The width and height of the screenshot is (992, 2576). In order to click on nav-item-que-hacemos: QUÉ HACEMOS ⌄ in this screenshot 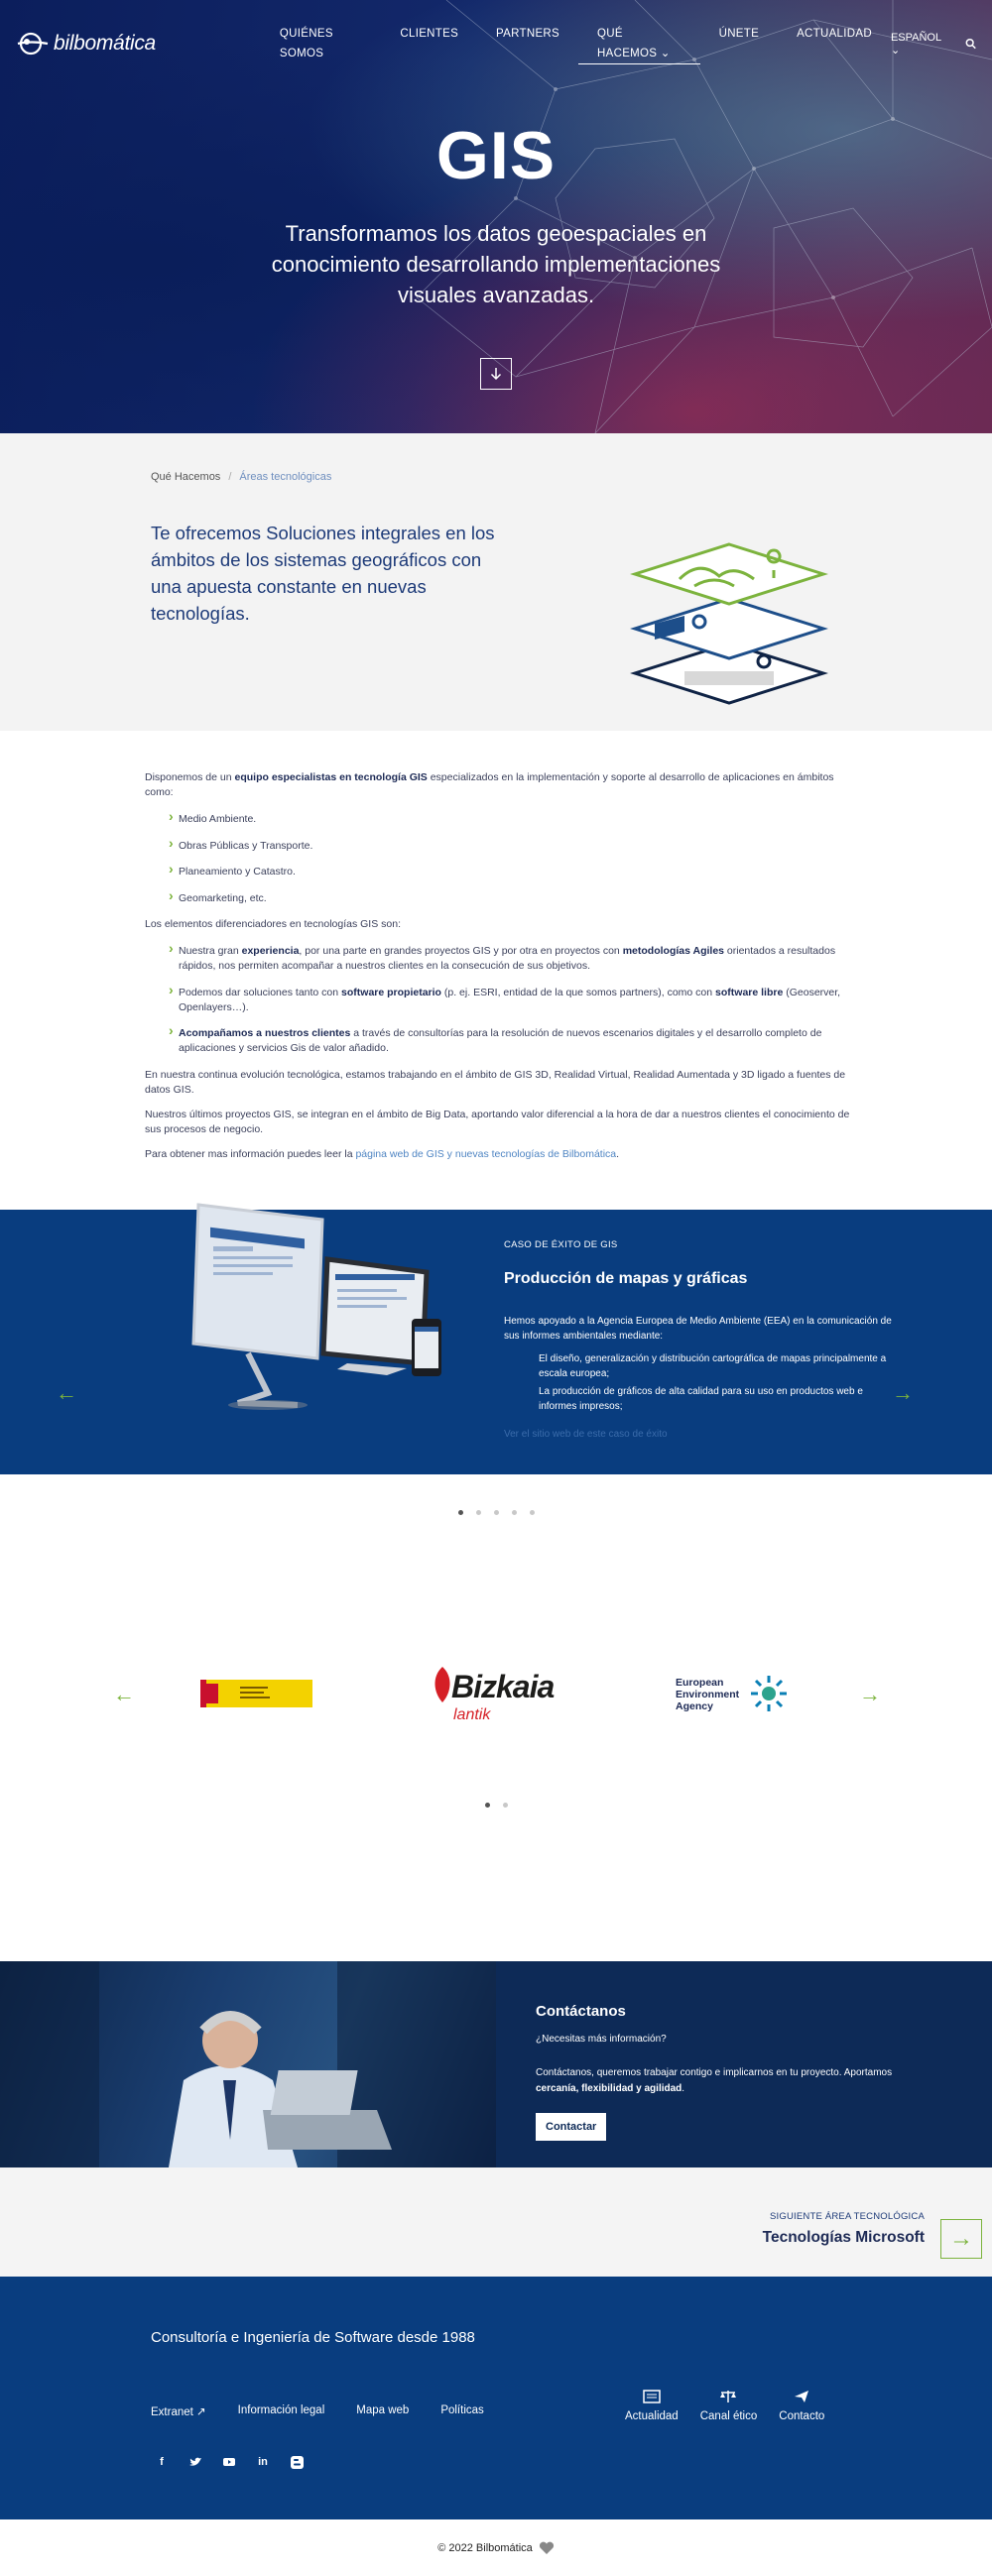, I will do `click(639, 44)`.